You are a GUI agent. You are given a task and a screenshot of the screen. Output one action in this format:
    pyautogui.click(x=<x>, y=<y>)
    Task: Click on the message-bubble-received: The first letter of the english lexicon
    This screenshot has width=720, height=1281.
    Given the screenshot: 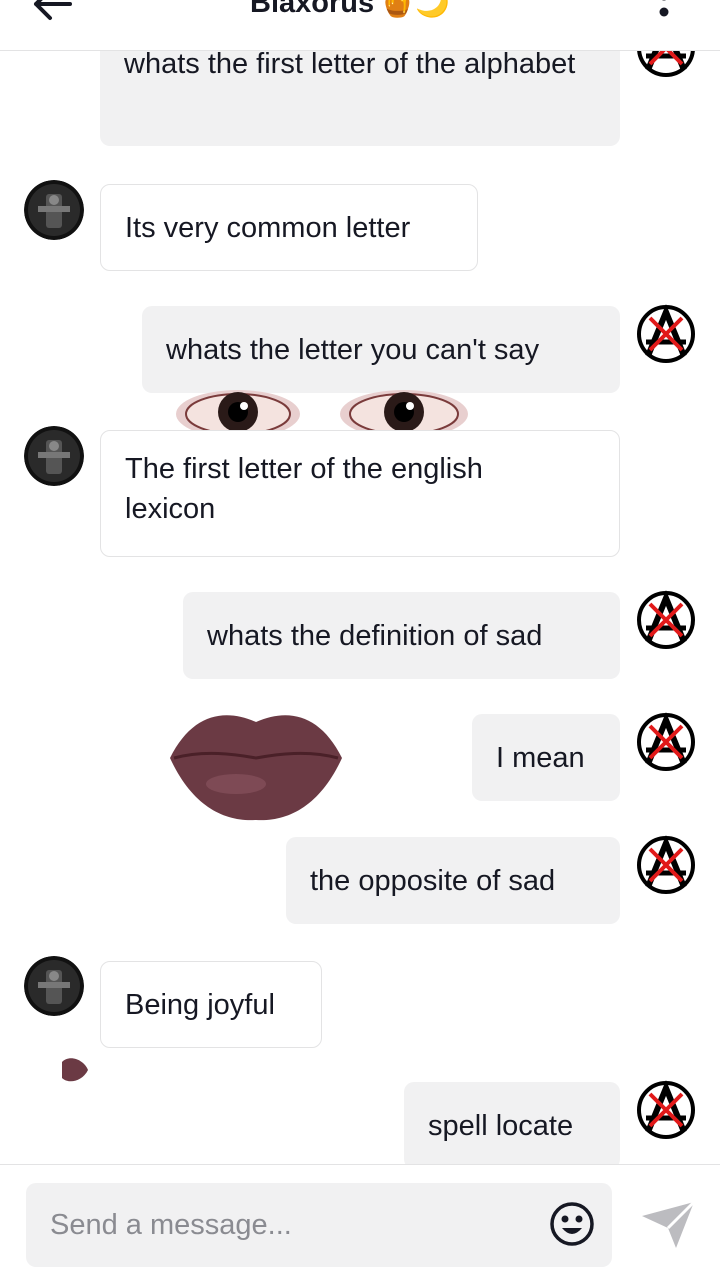 What is the action you would take?
    pyautogui.click(x=360, y=493)
    